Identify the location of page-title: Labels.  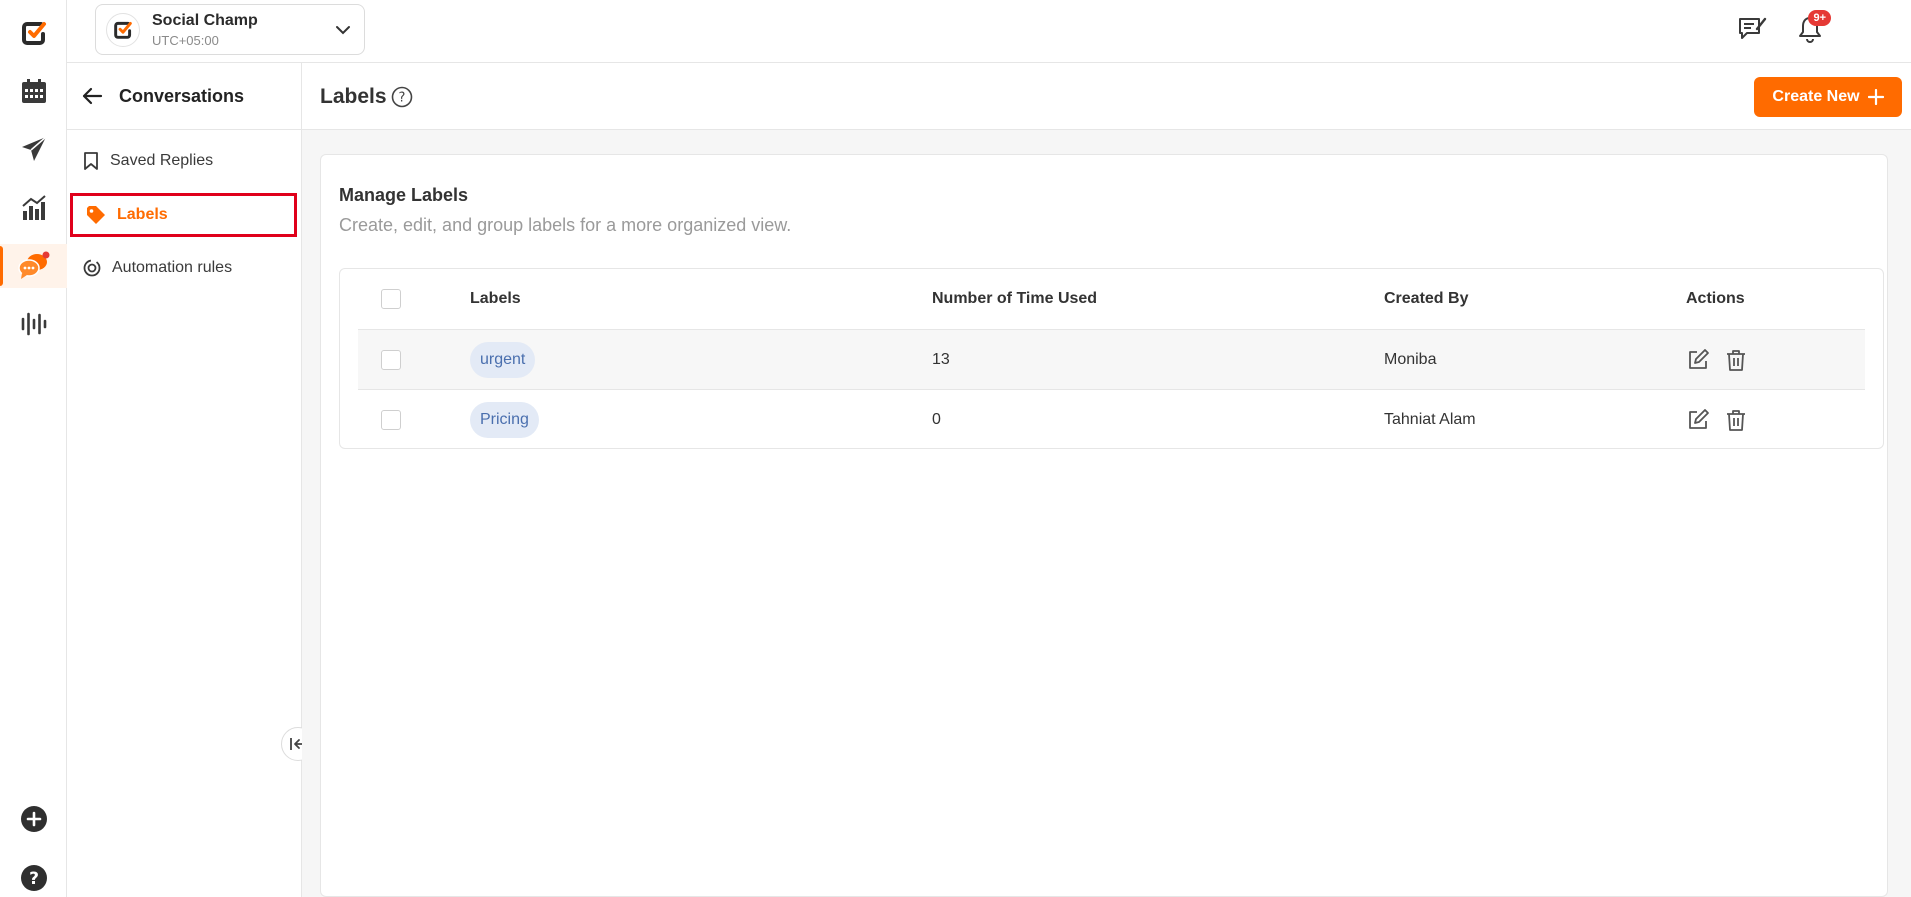
(353, 96).